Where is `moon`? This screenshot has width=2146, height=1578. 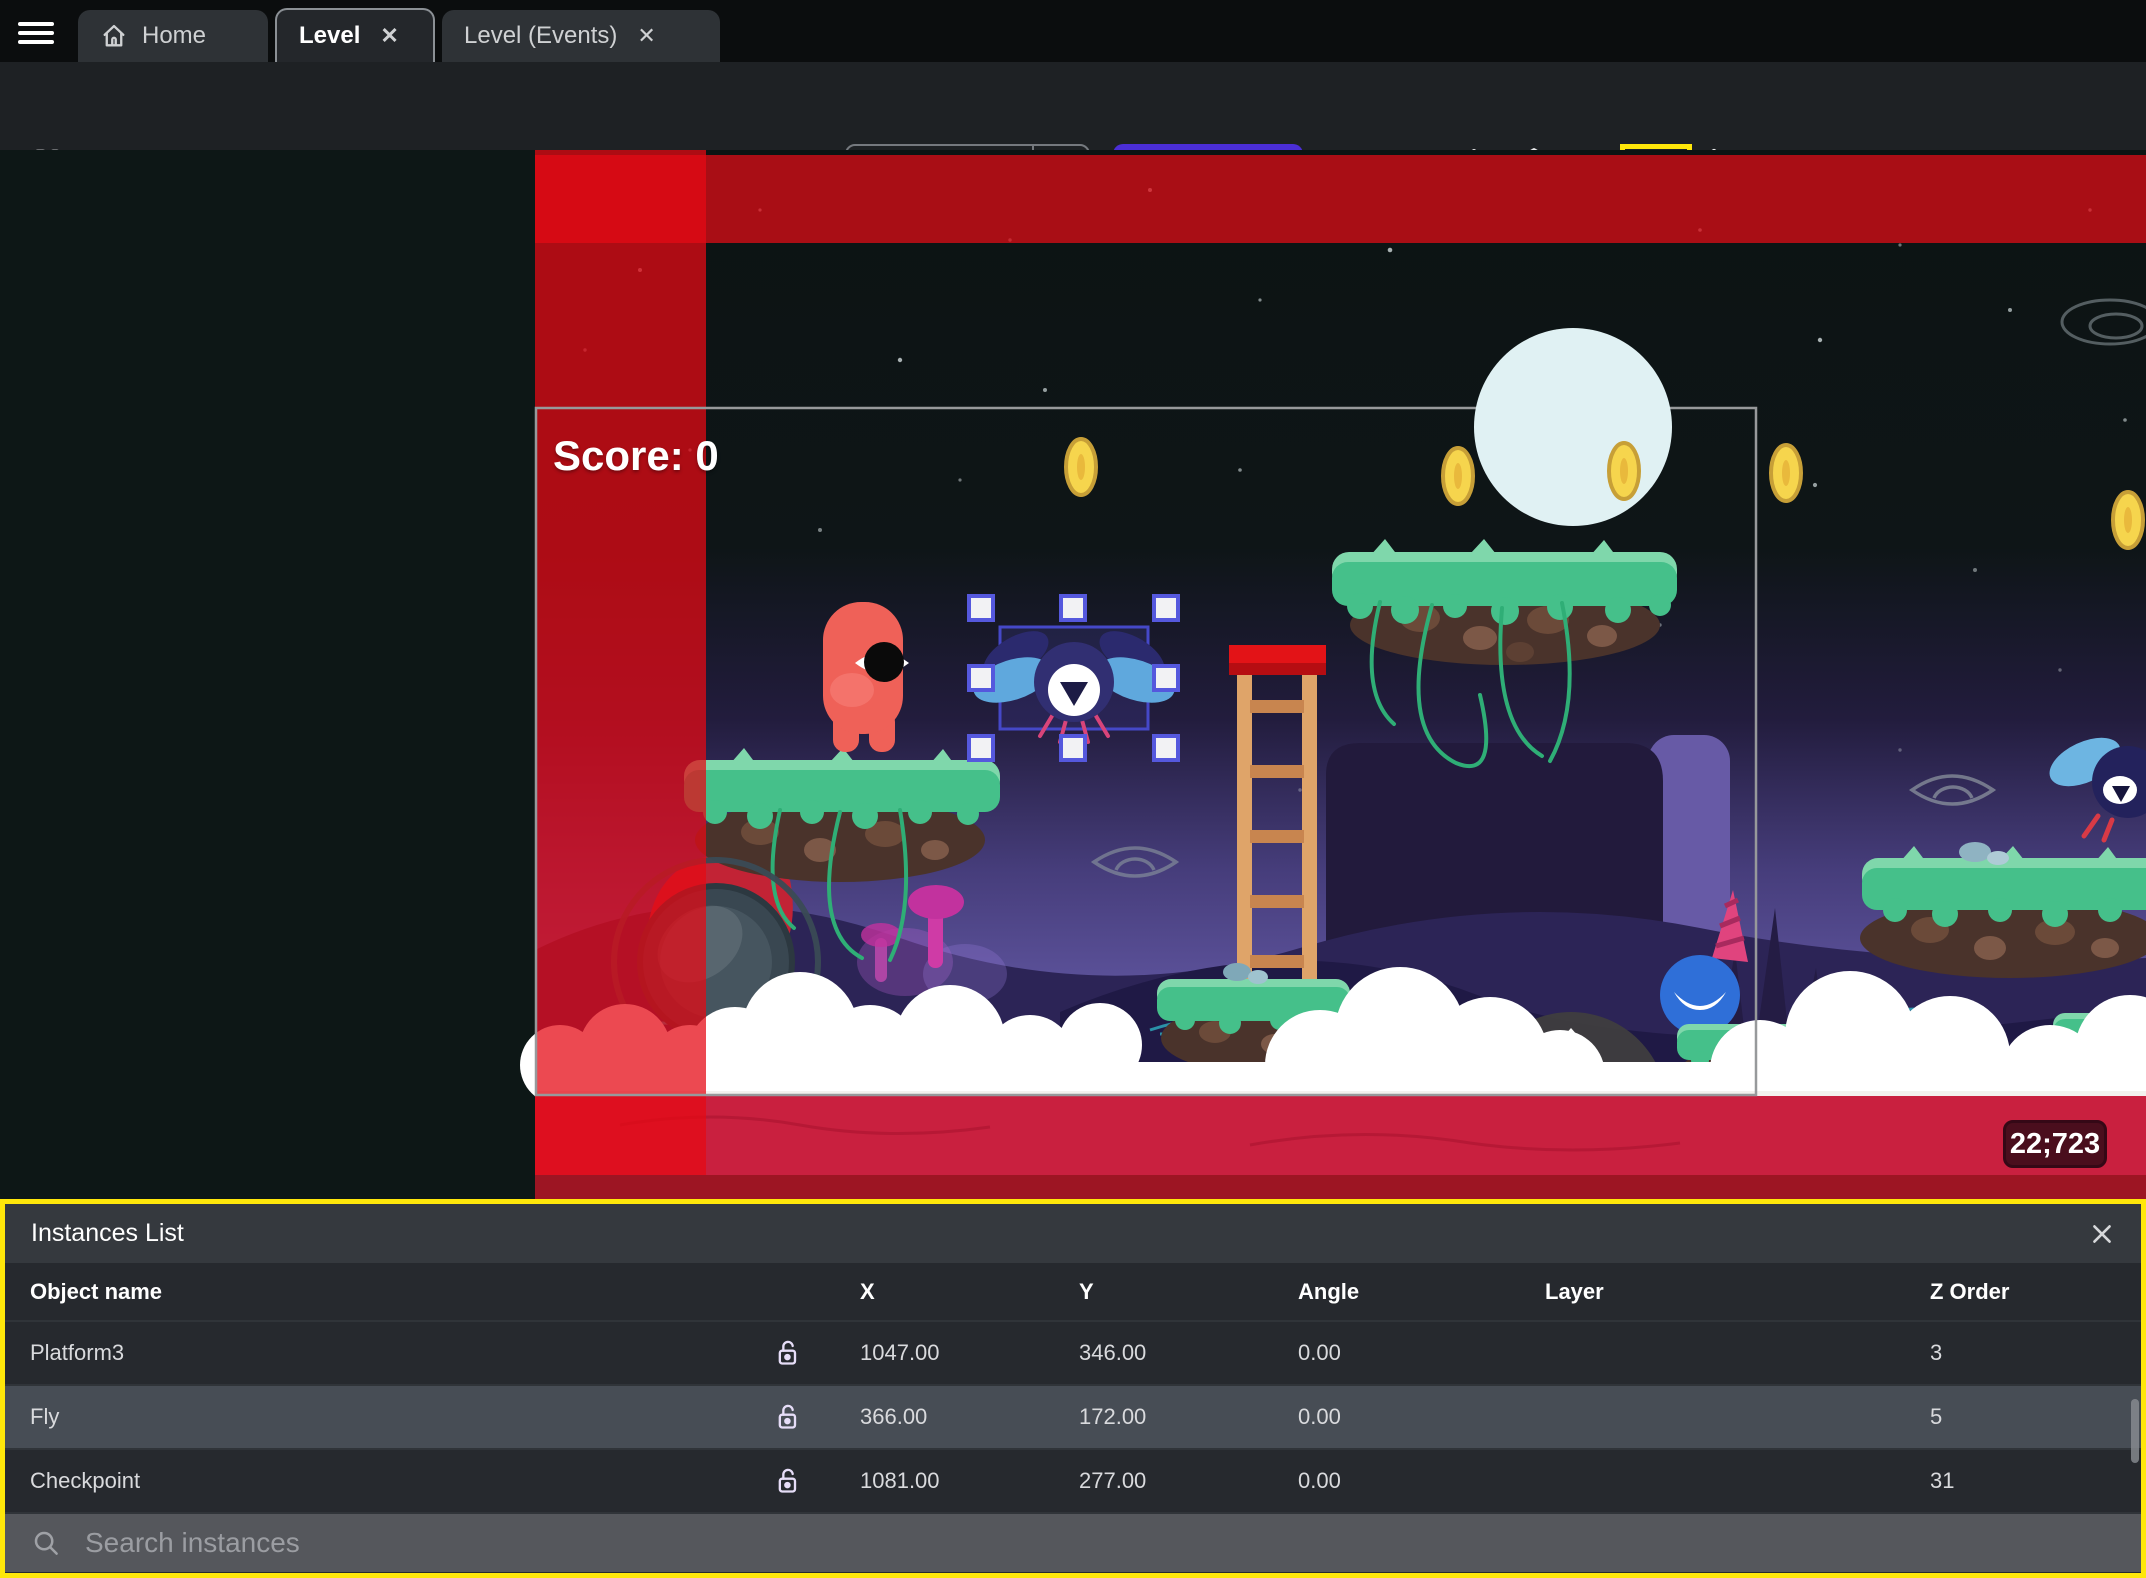 moon is located at coordinates (1573, 427).